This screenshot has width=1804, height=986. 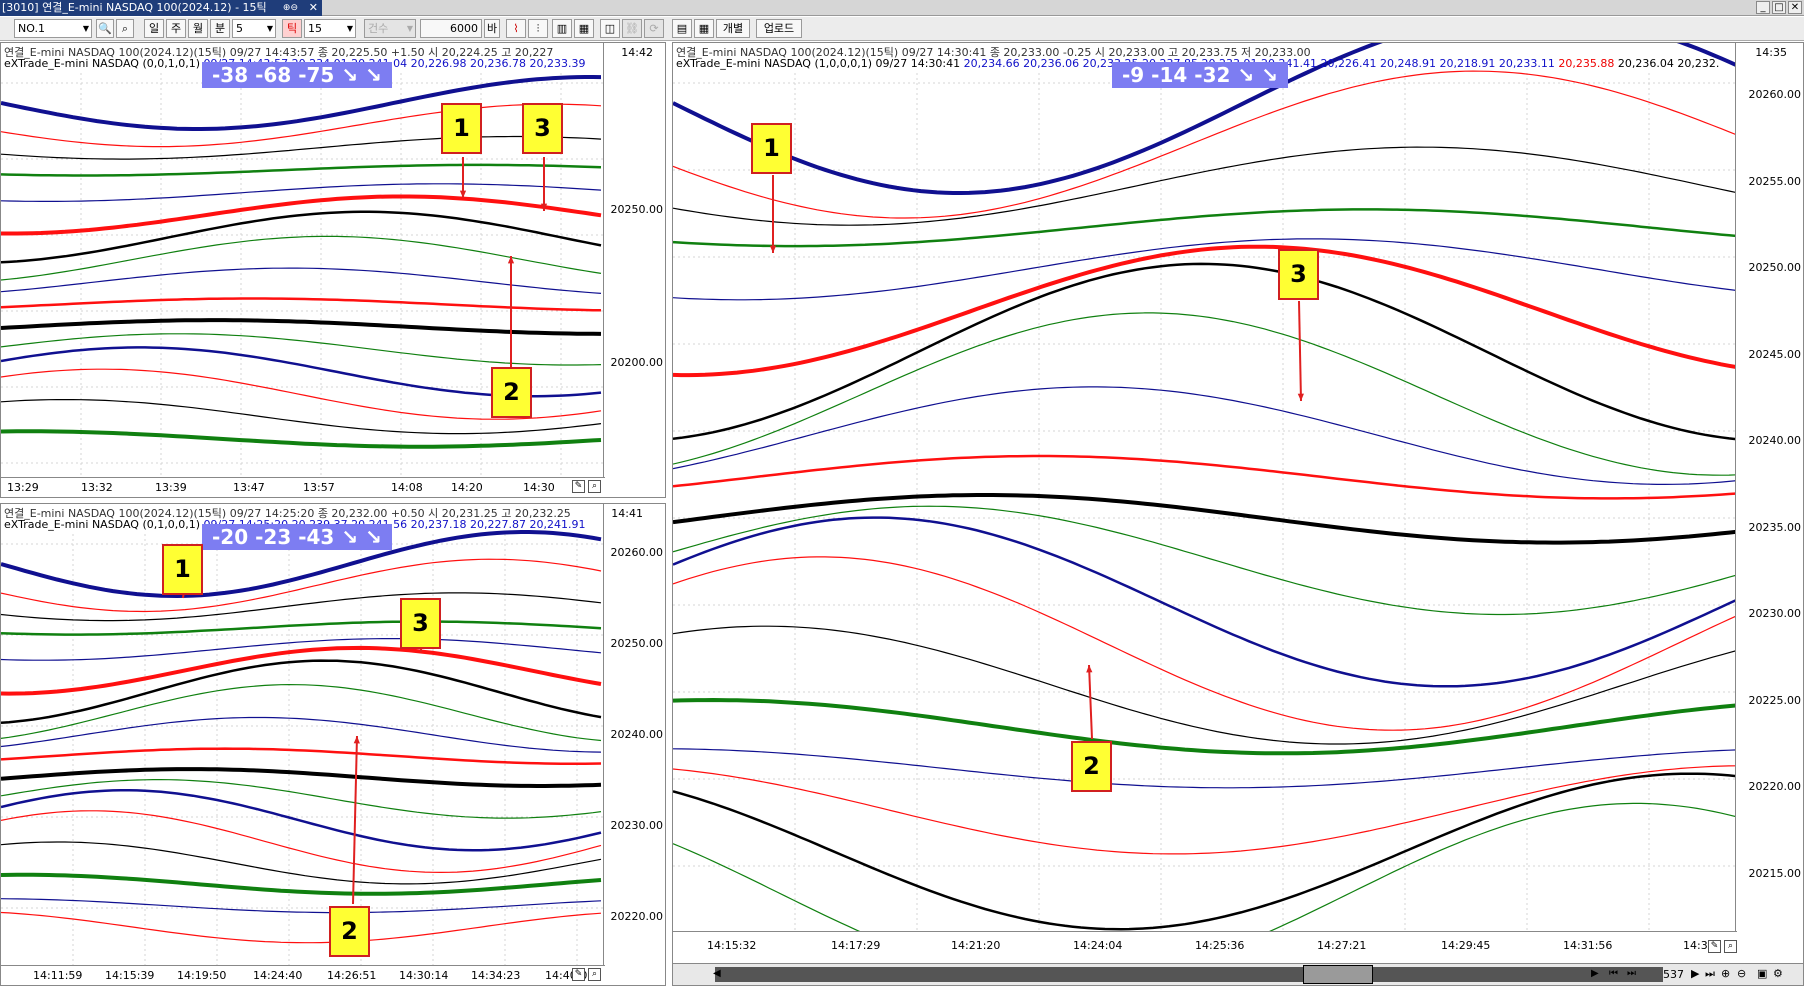 What do you see at coordinates (58, 975) in the screenshot?
I see `x-tick-label: 14:11:59` at bounding box center [58, 975].